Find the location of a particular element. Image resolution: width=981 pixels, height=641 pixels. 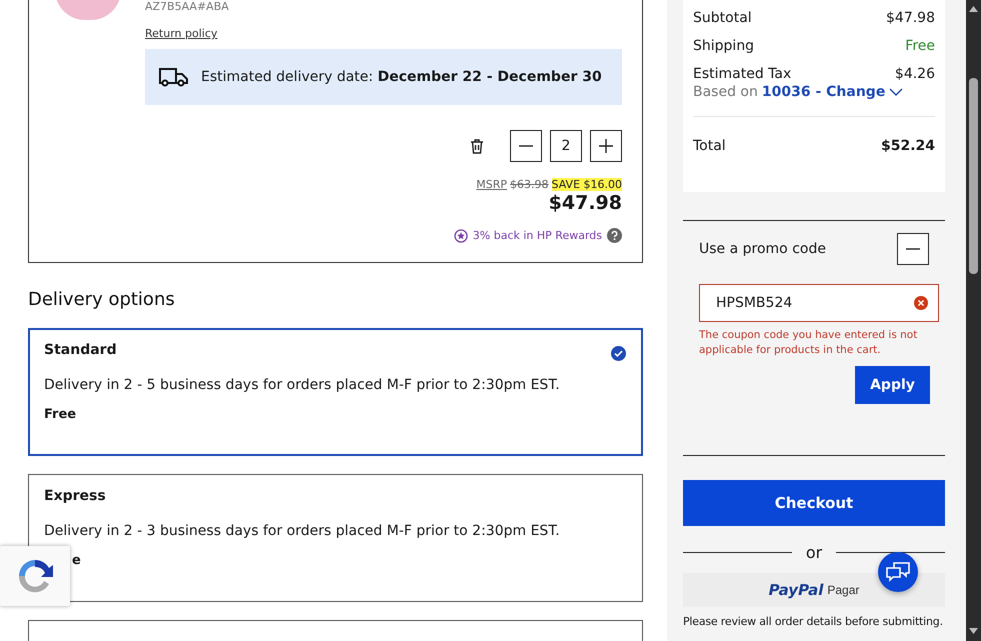

total-label: Total is located at coordinates (709, 146).